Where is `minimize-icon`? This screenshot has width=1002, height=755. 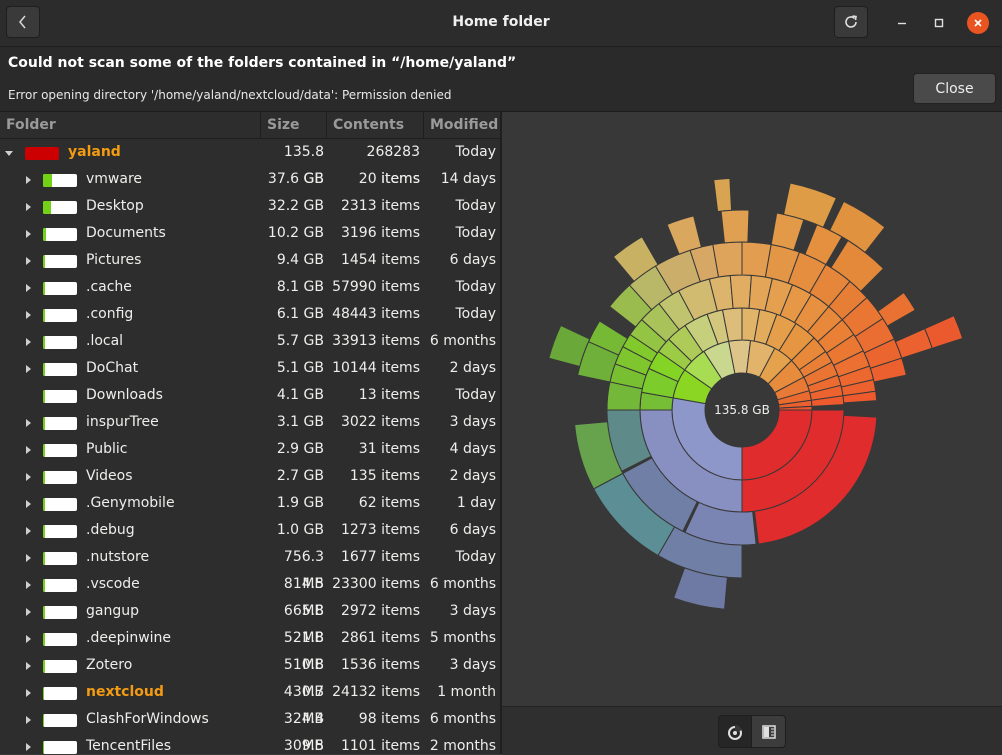 minimize-icon is located at coordinates (902, 23).